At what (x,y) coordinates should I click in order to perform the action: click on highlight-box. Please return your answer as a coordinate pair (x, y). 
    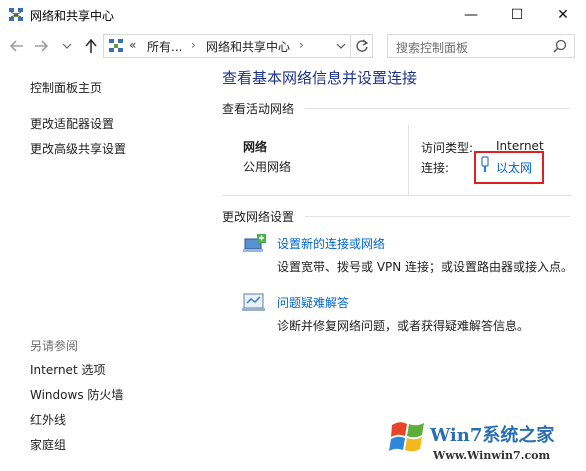
    Looking at the image, I should click on (509, 167).